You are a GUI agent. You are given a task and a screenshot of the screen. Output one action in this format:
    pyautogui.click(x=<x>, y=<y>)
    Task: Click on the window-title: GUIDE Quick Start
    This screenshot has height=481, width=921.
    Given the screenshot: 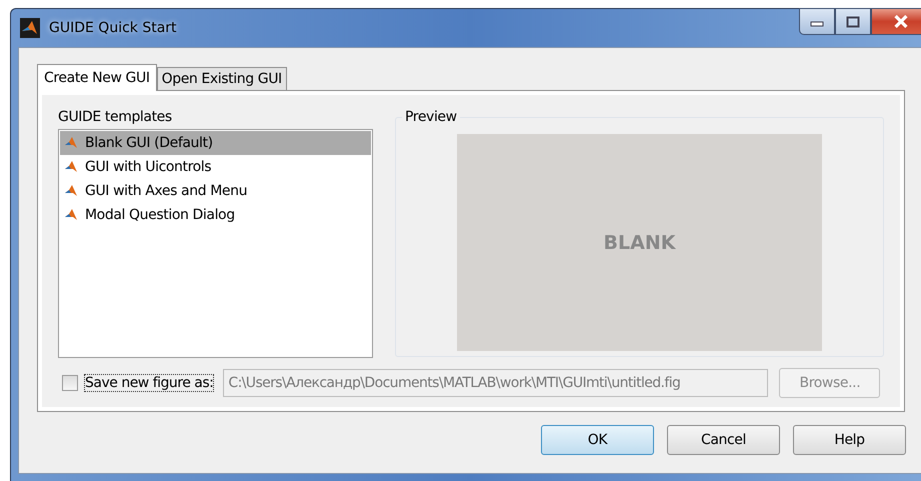 What is the action you would take?
    pyautogui.click(x=113, y=28)
    